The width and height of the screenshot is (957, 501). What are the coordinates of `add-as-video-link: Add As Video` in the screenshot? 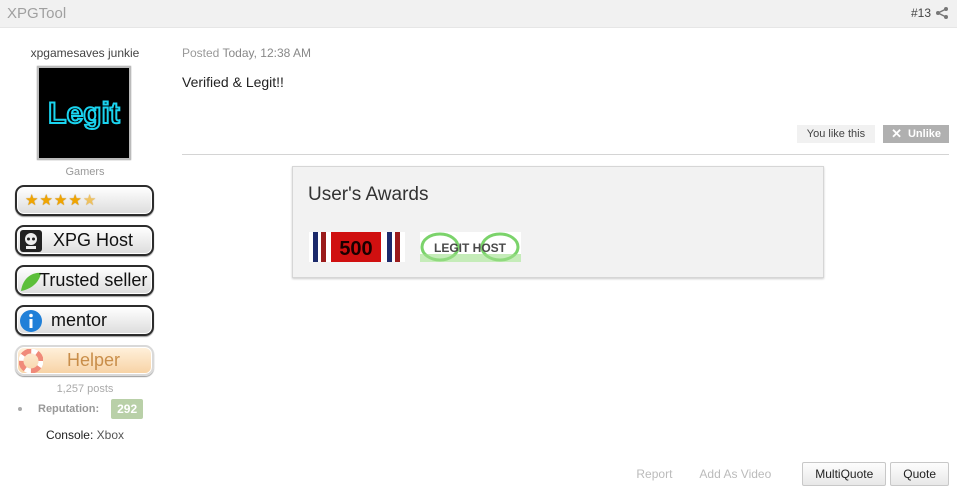 It's located at (735, 474).